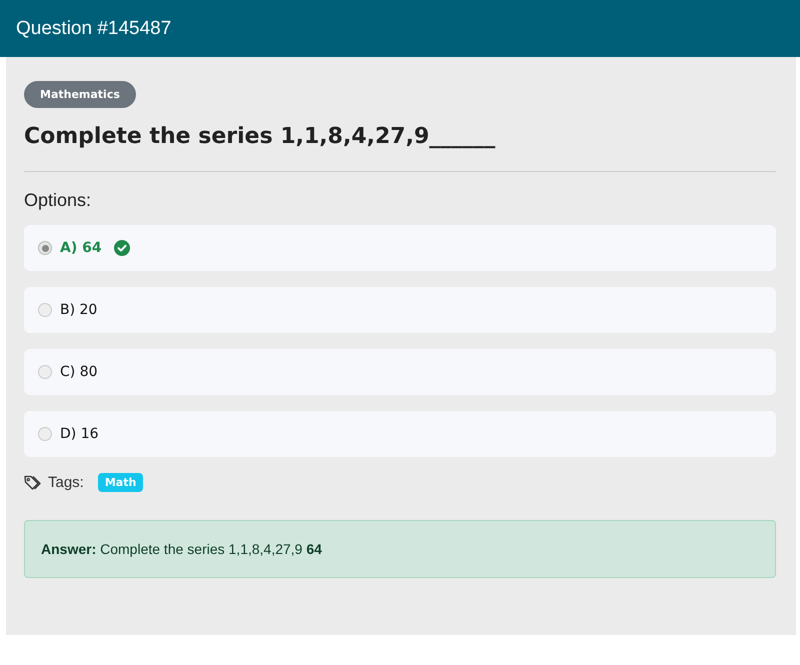 This screenshot has height=665, width=800. What do you see at coordinates (33, 482) in the screenshot?
I see `tag-icon` at bounding box center [33, 482].